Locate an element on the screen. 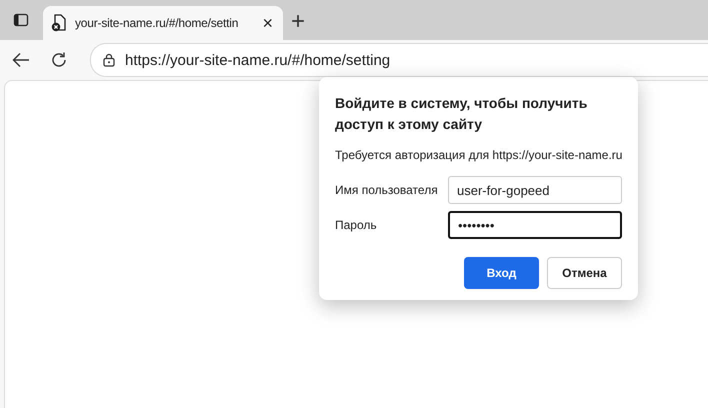 The height and width of the screenshot is (408, 708). document-error-icon is located at coordinates (59, 23).